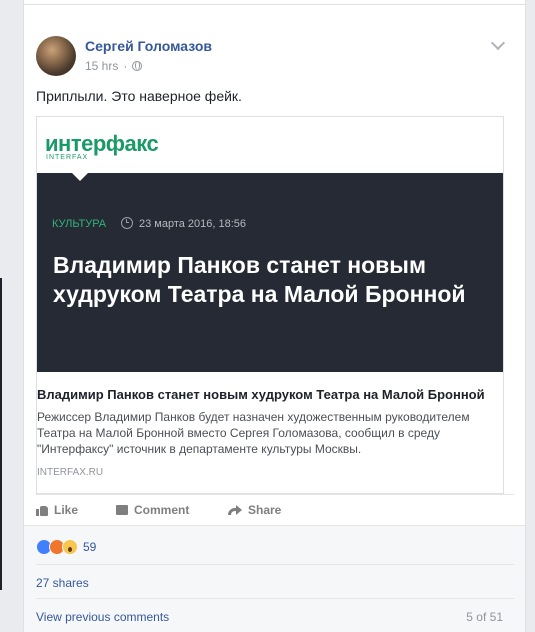 The width and height of the screenshot is (535, 632). What do you see at coordinates (1, 434) in the screenshot?
I see `background-edge` at bounding box center [1, 434].